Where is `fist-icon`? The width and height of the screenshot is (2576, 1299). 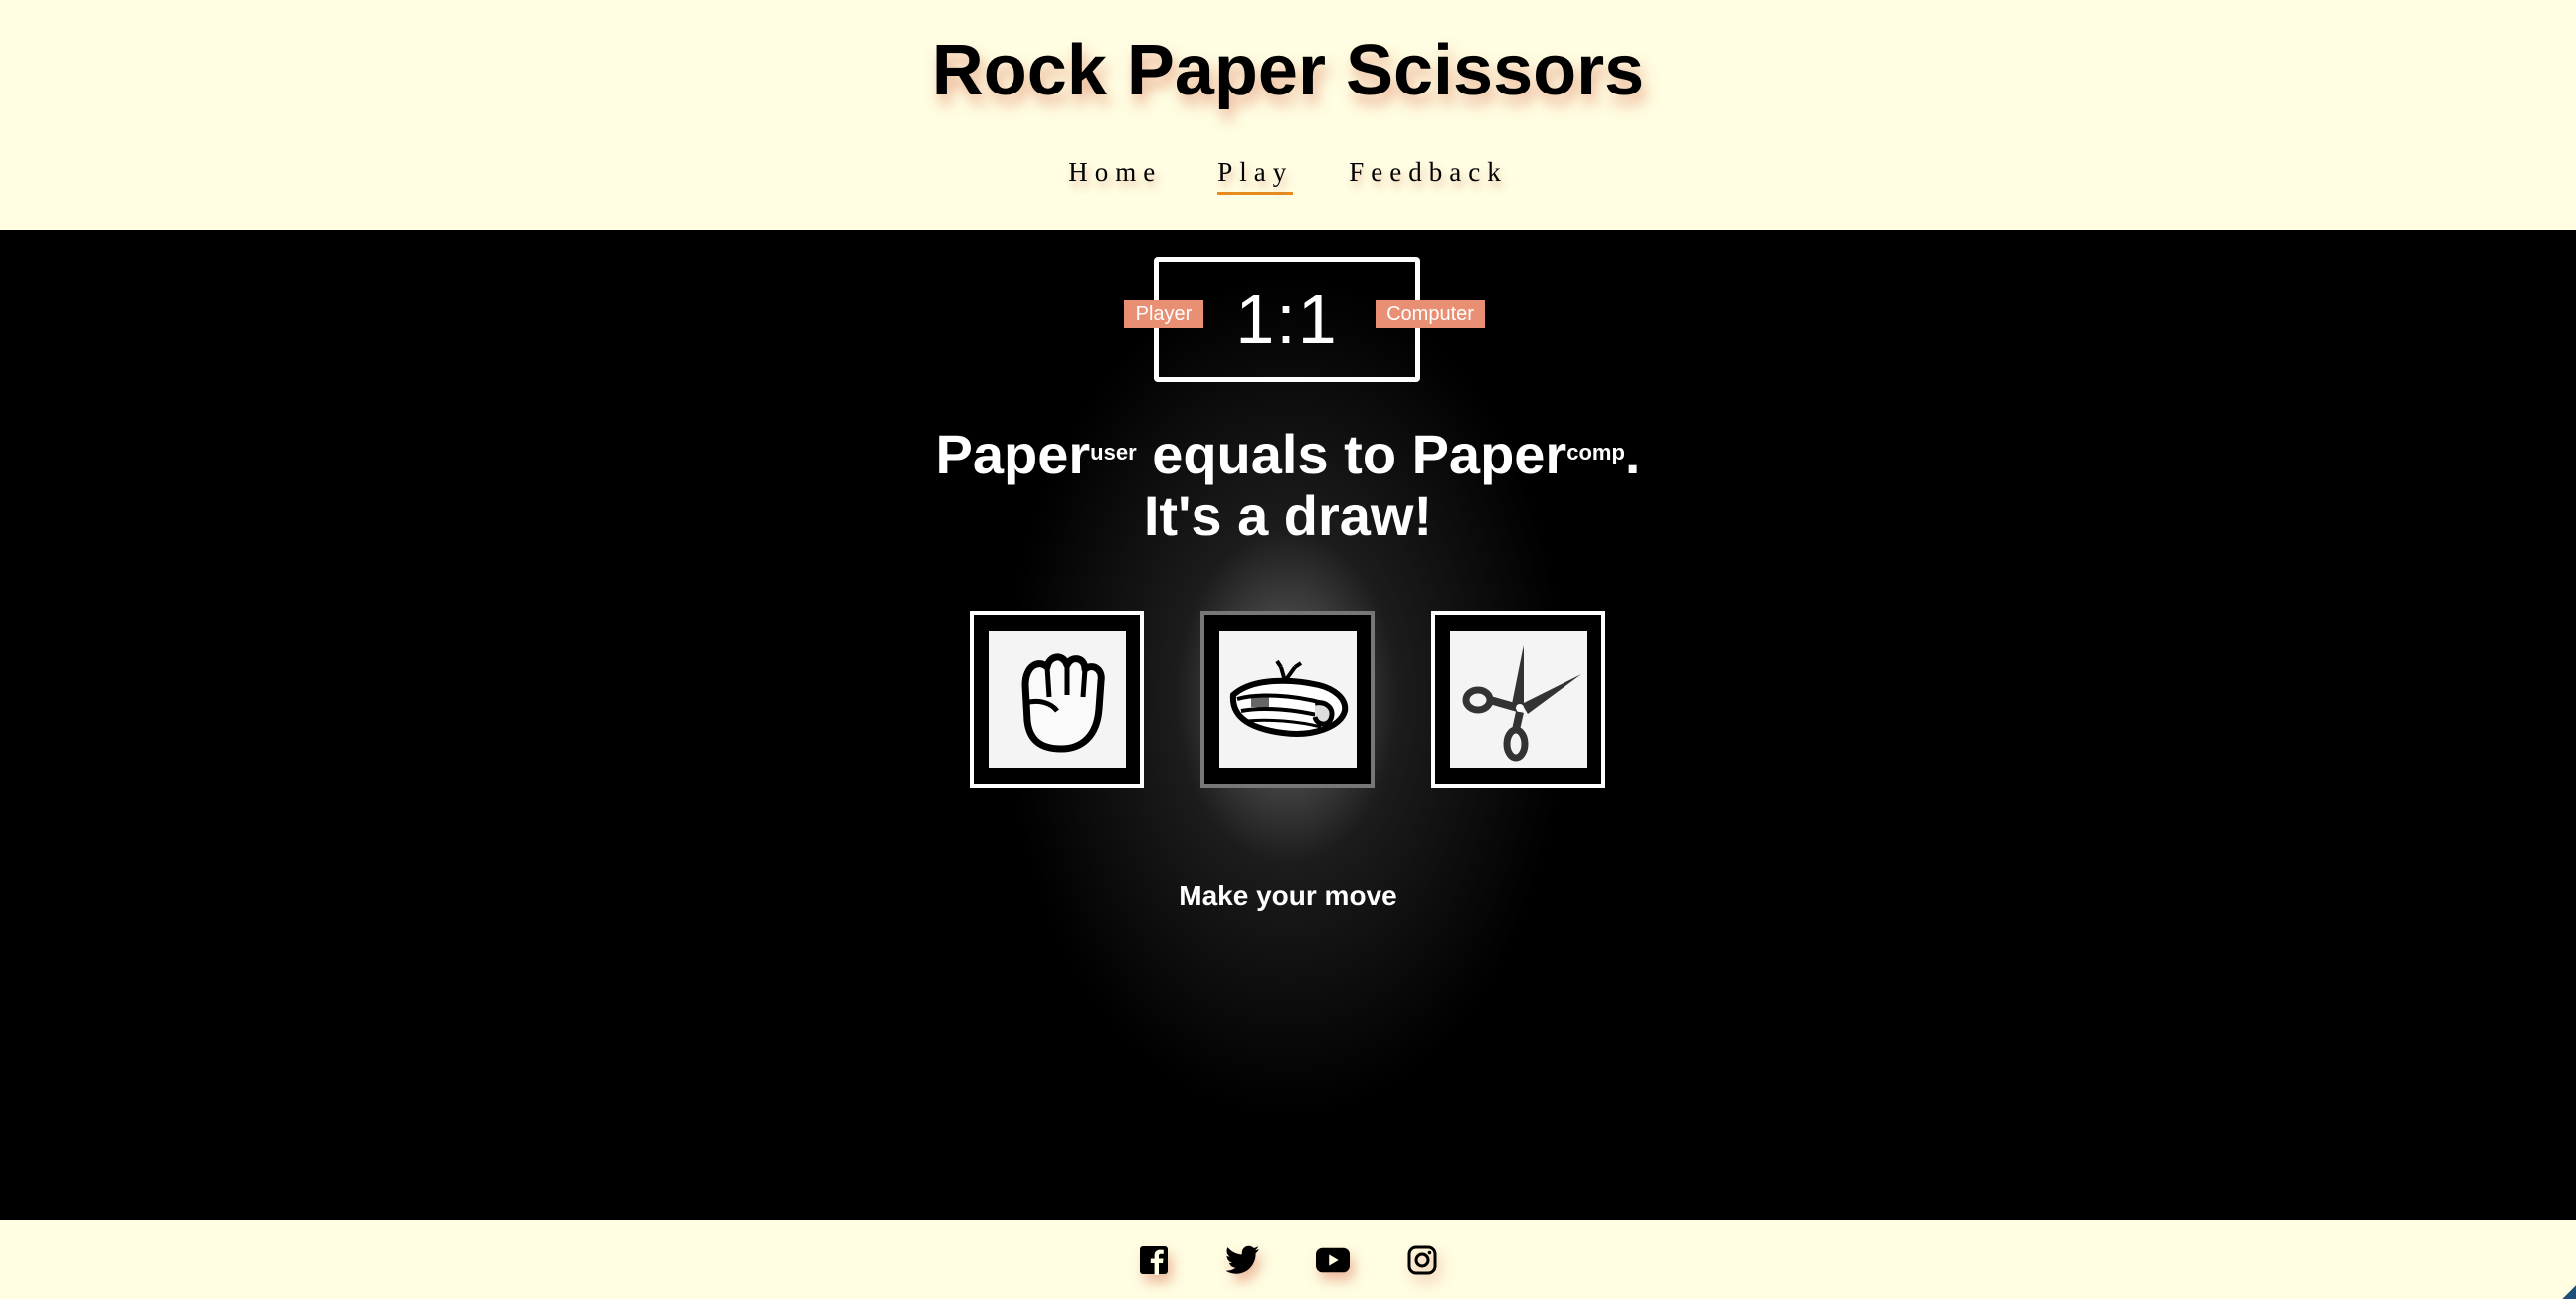
fist-icon is located at coordinates (1063, 703).